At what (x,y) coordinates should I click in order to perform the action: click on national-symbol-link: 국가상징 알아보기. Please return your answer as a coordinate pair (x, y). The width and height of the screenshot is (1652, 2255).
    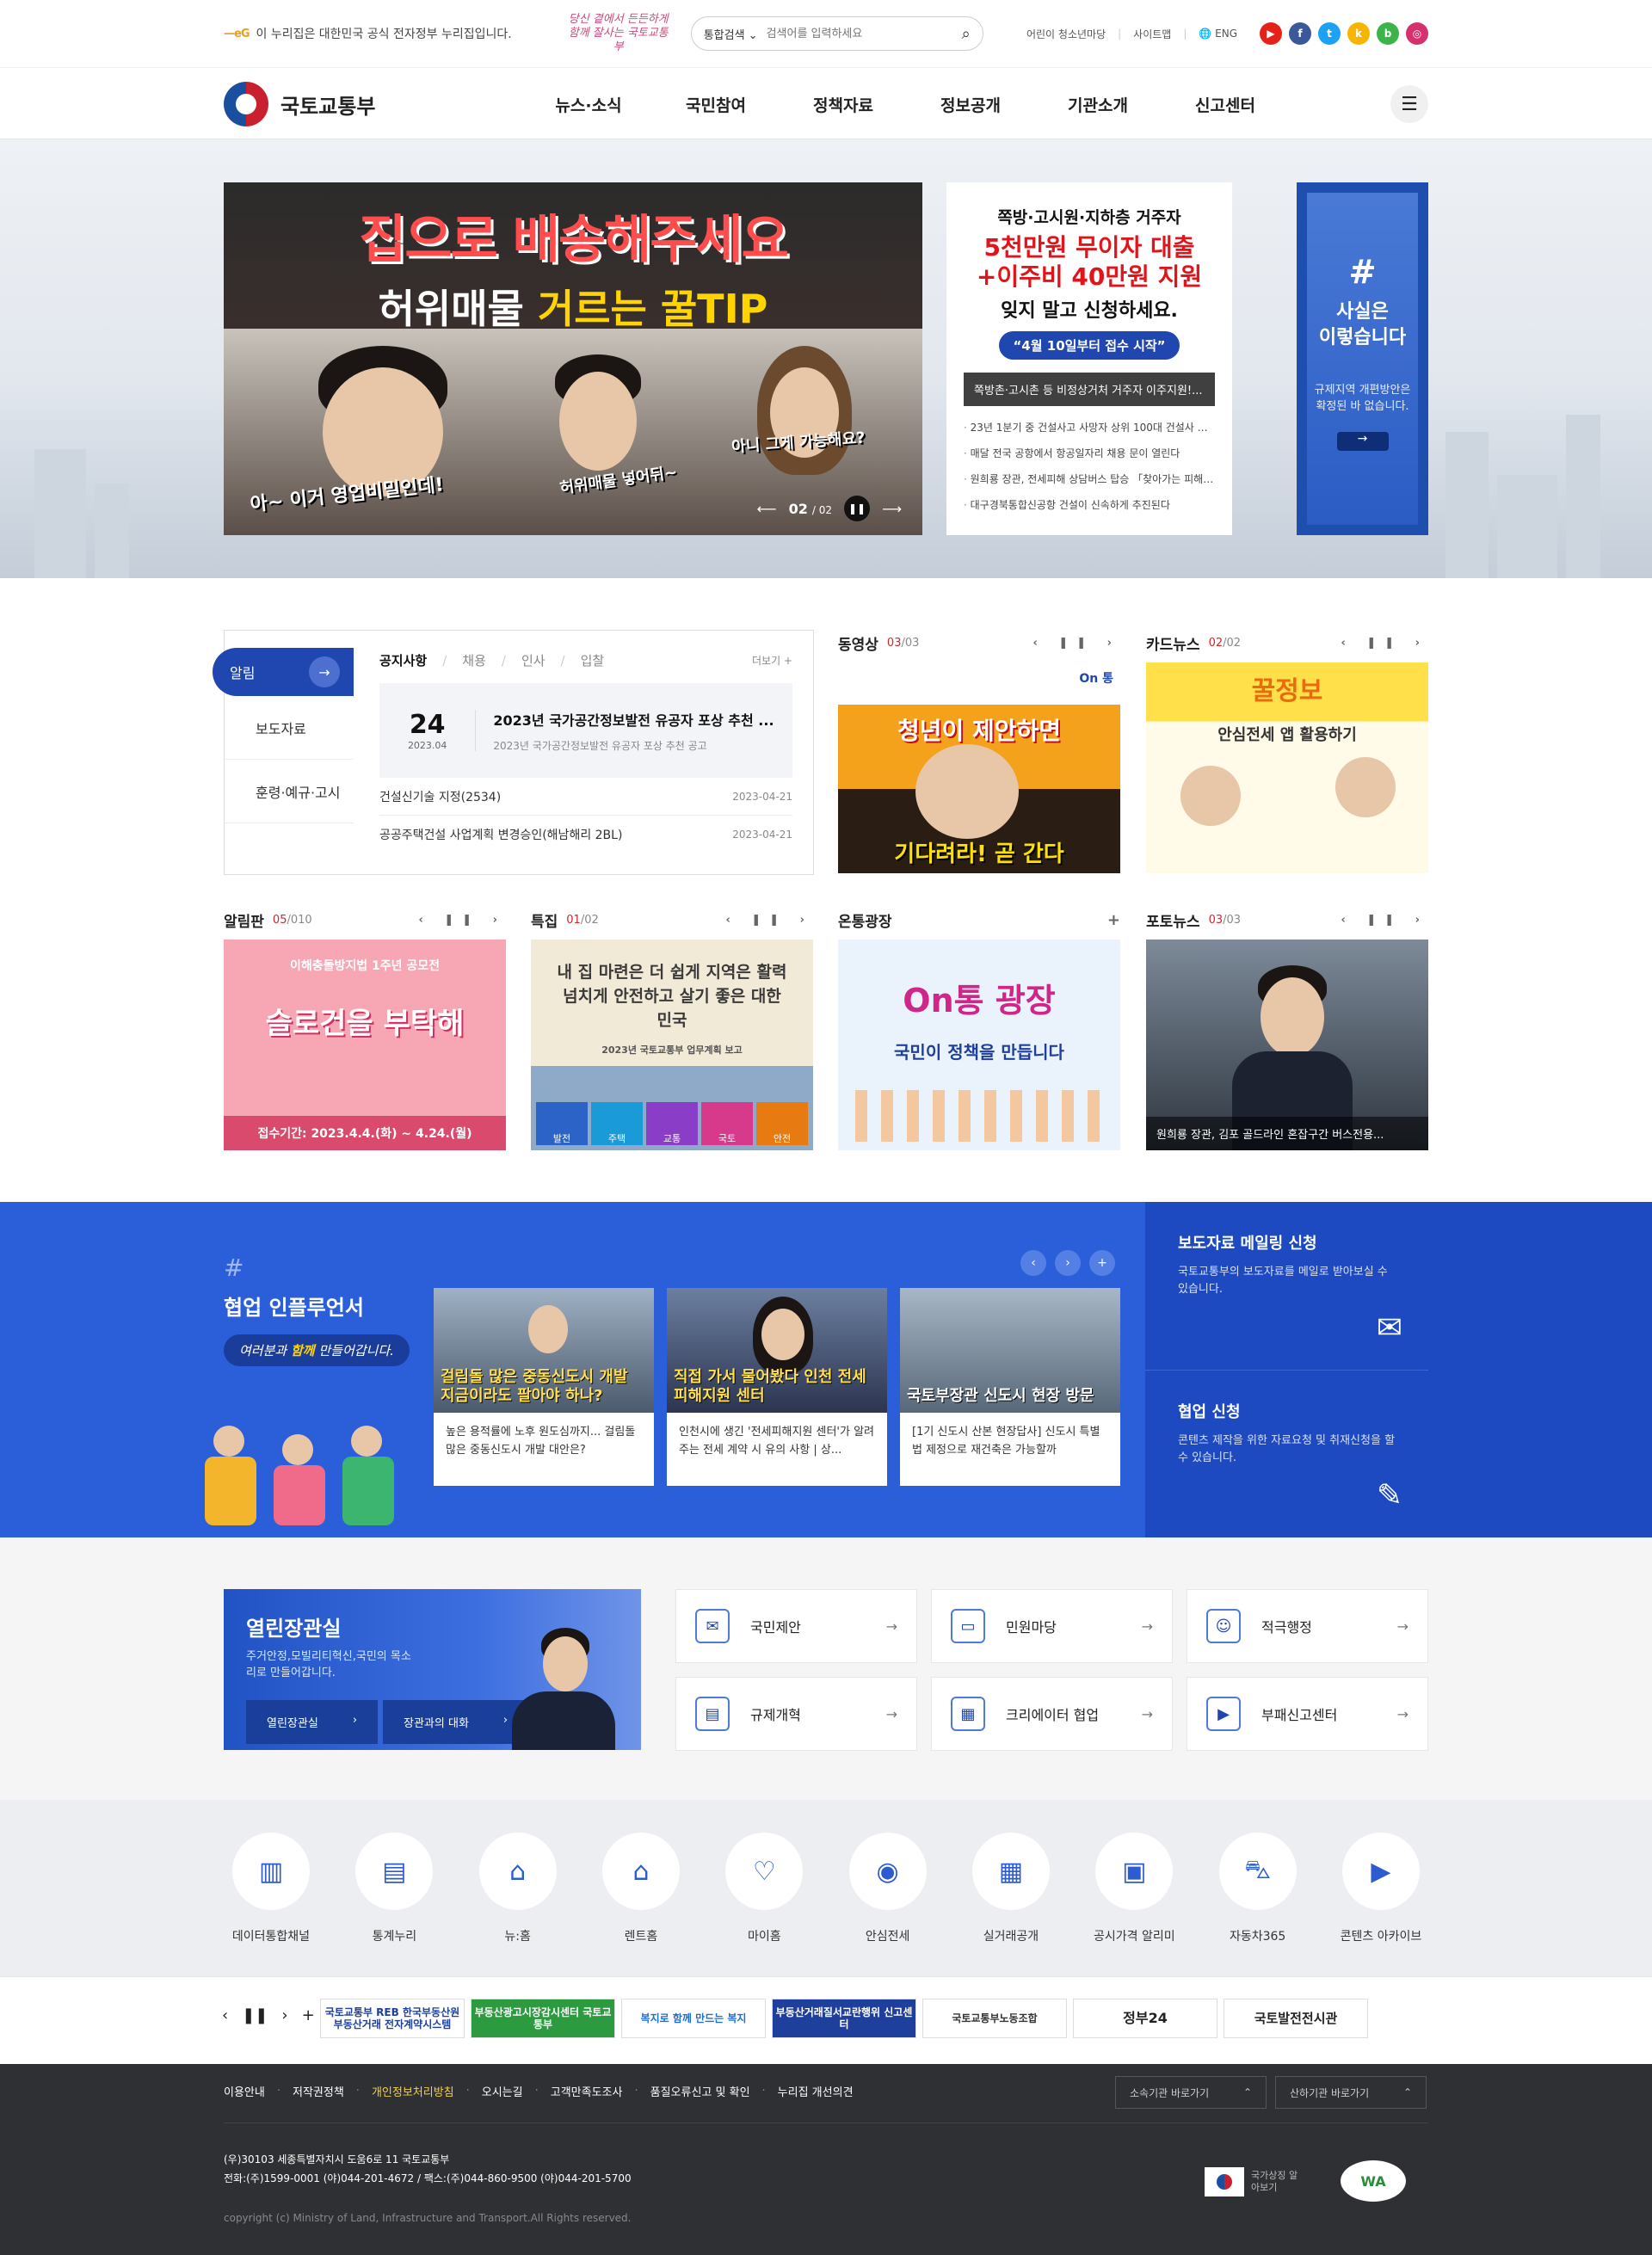
    Looking at the image, I should click on (1254, 2181).